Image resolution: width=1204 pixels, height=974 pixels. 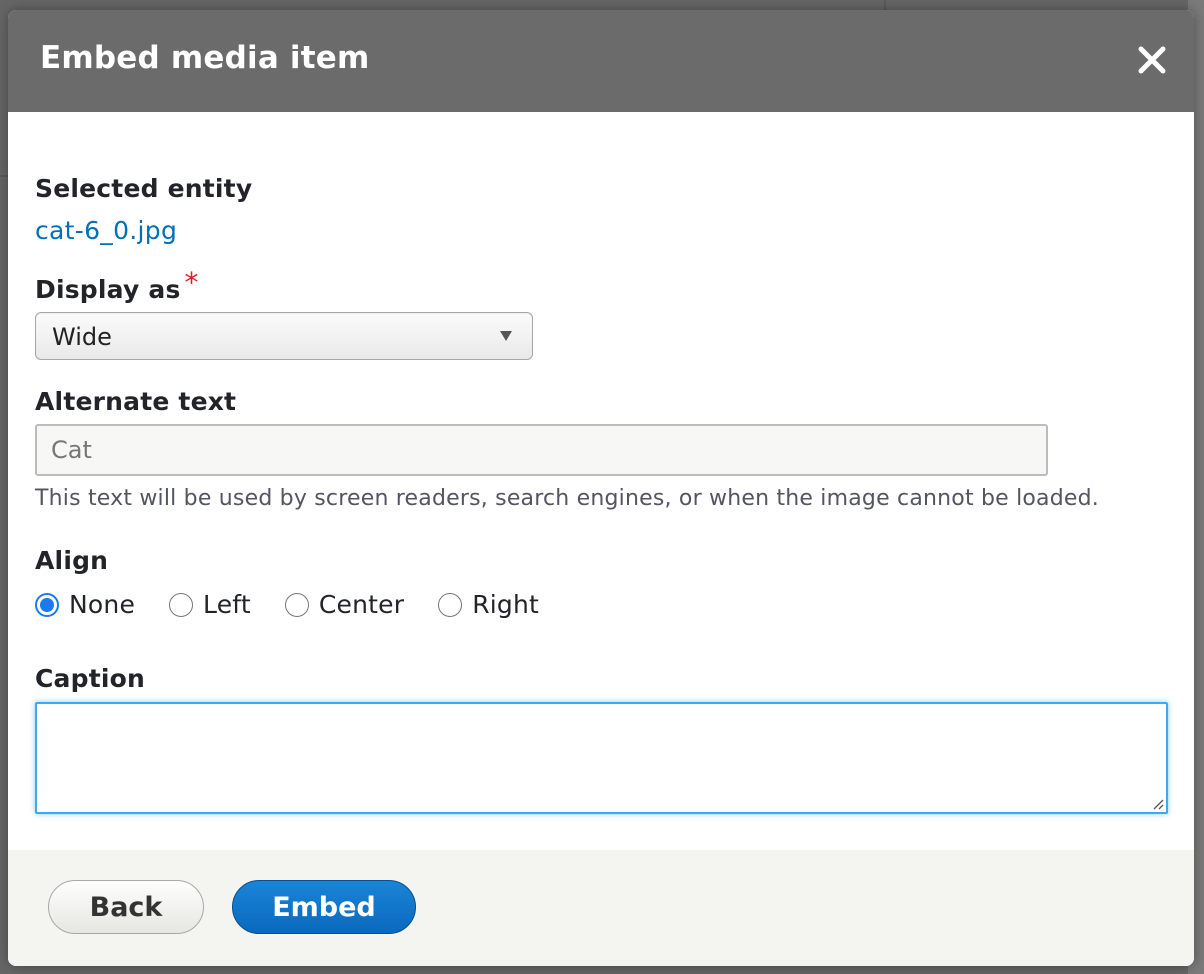 I want to click on radio-label: Left, so click(x=227, y=604).